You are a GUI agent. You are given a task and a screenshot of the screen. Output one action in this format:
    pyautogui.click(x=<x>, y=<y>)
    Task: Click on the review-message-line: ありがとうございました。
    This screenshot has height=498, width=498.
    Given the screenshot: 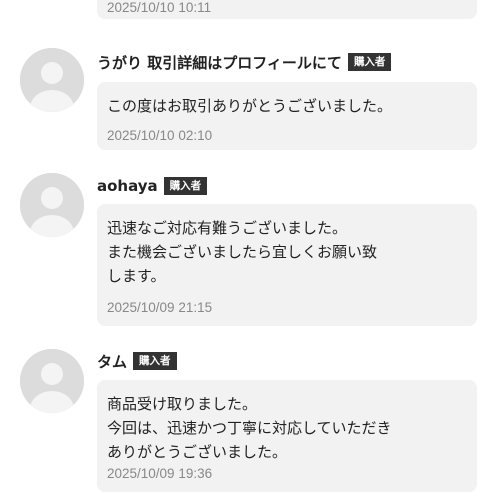 What is the action you would take?
    pyautogui.click(x=197, y=452)
    